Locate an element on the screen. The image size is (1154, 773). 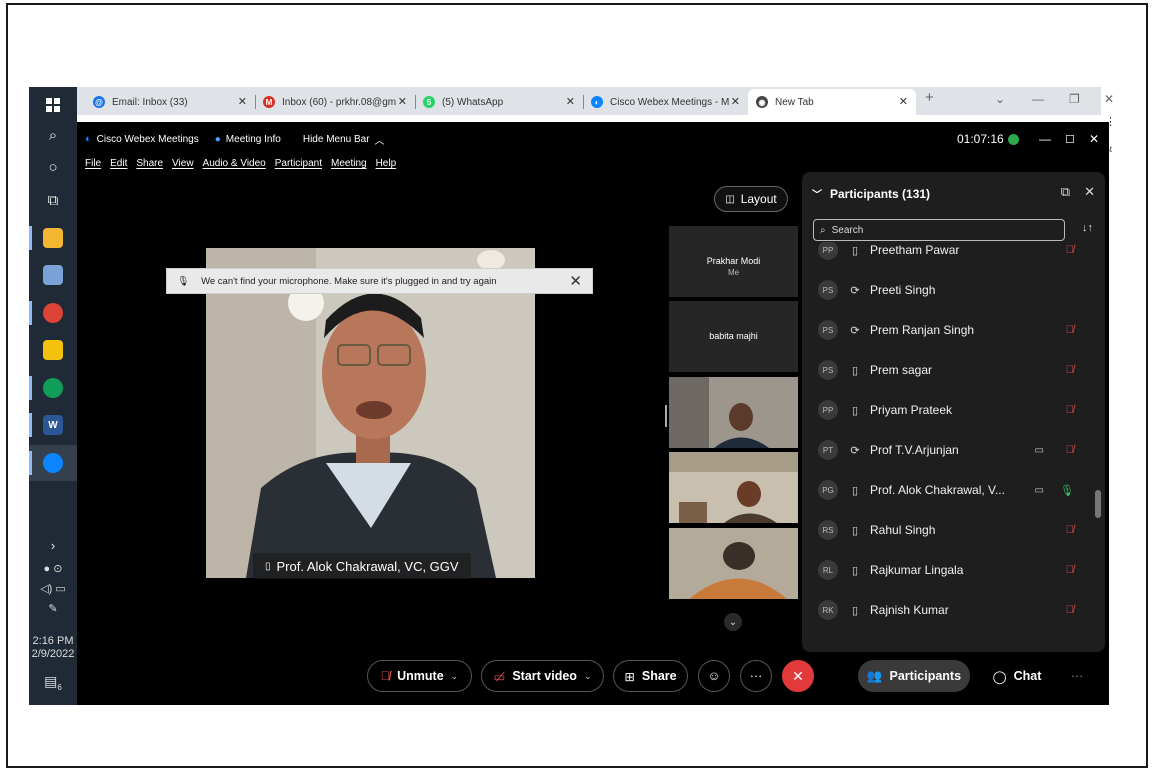
chat-button: ◯ Chat is located at coordinates (1017, 676).